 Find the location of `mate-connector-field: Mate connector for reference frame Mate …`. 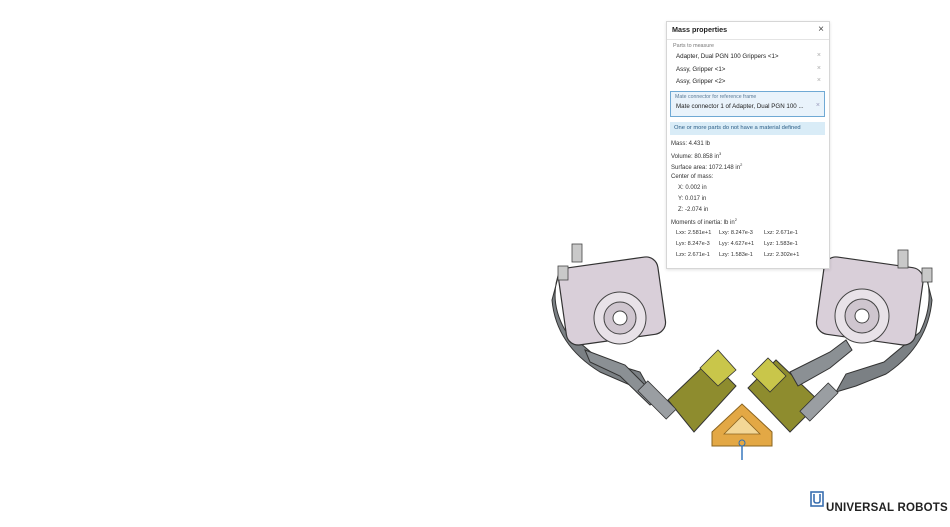

mate-connector-field: Mate connector for reference frame Mate … is located at coordinates (747, 104).